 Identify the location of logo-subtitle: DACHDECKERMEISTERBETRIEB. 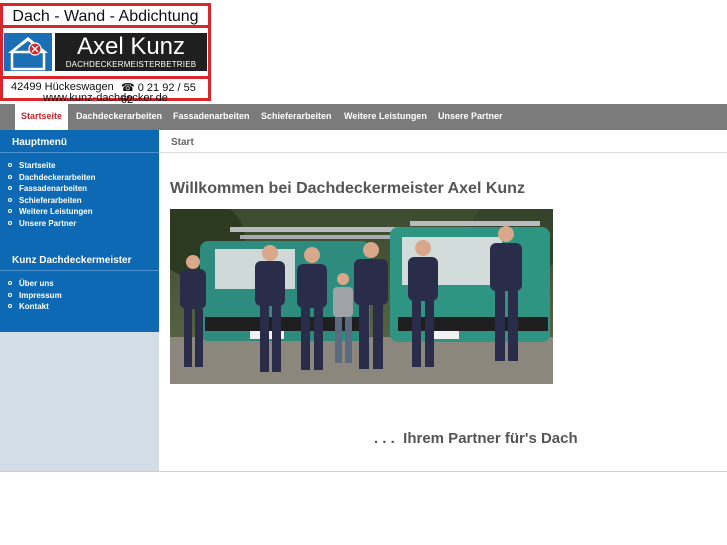
(131, 64).